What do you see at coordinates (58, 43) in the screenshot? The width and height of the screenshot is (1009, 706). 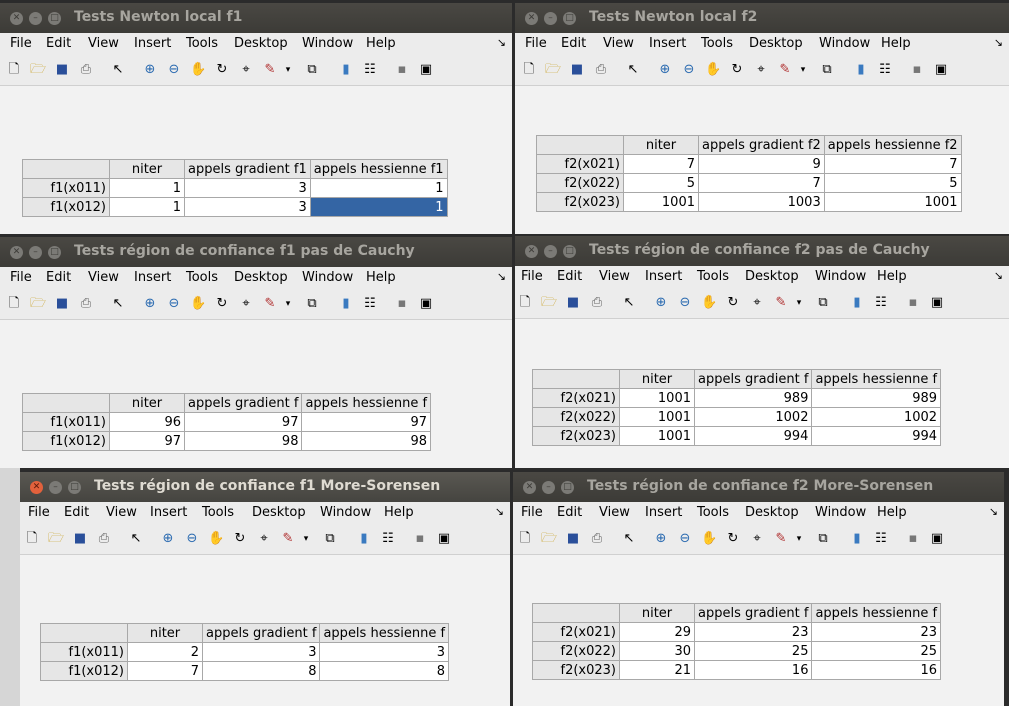 I see `menu-edit: Edit` at bounding box center [58, 43].